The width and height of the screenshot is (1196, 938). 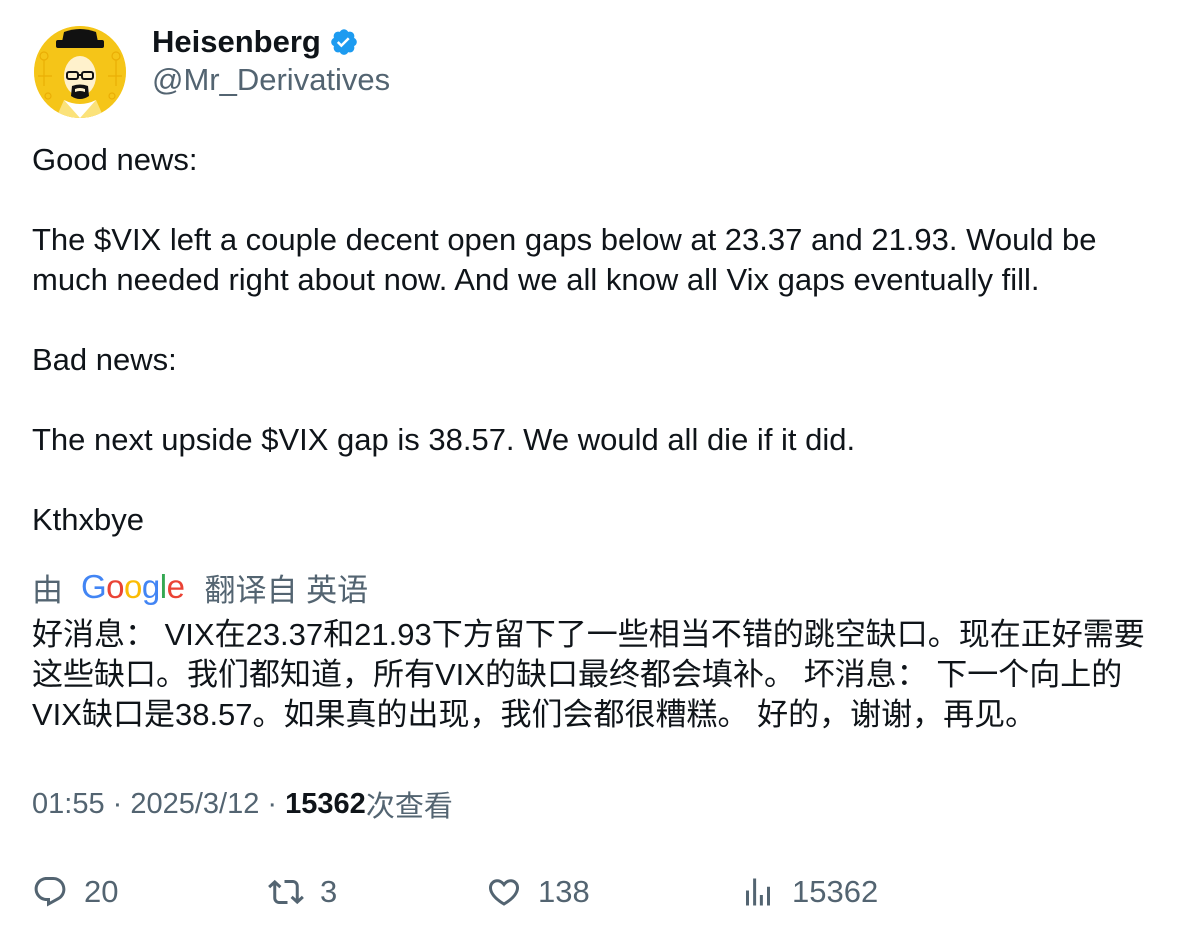 What do you see at coordinates (200, 587) in the screenshot?
I see `translation-attribution: 由 Google 翻译自 英语` at bounding box center [200, 587].